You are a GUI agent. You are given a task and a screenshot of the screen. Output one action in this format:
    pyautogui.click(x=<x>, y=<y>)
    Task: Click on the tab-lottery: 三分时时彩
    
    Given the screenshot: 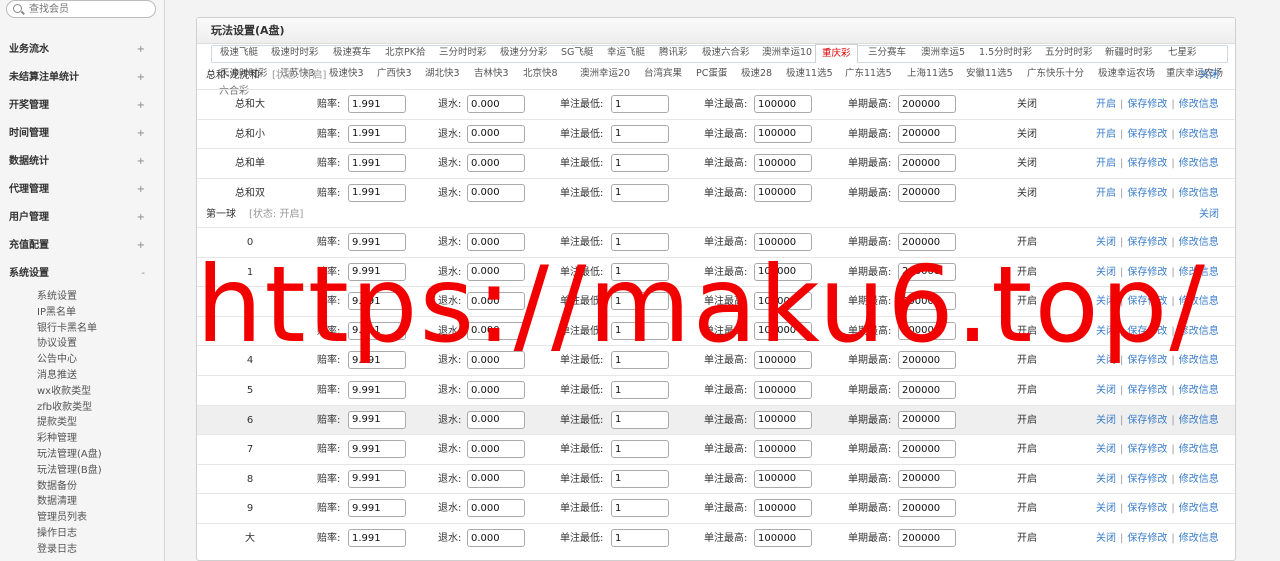 What is the action you would take?
    pyautogui.click(x=463, y=53)
    